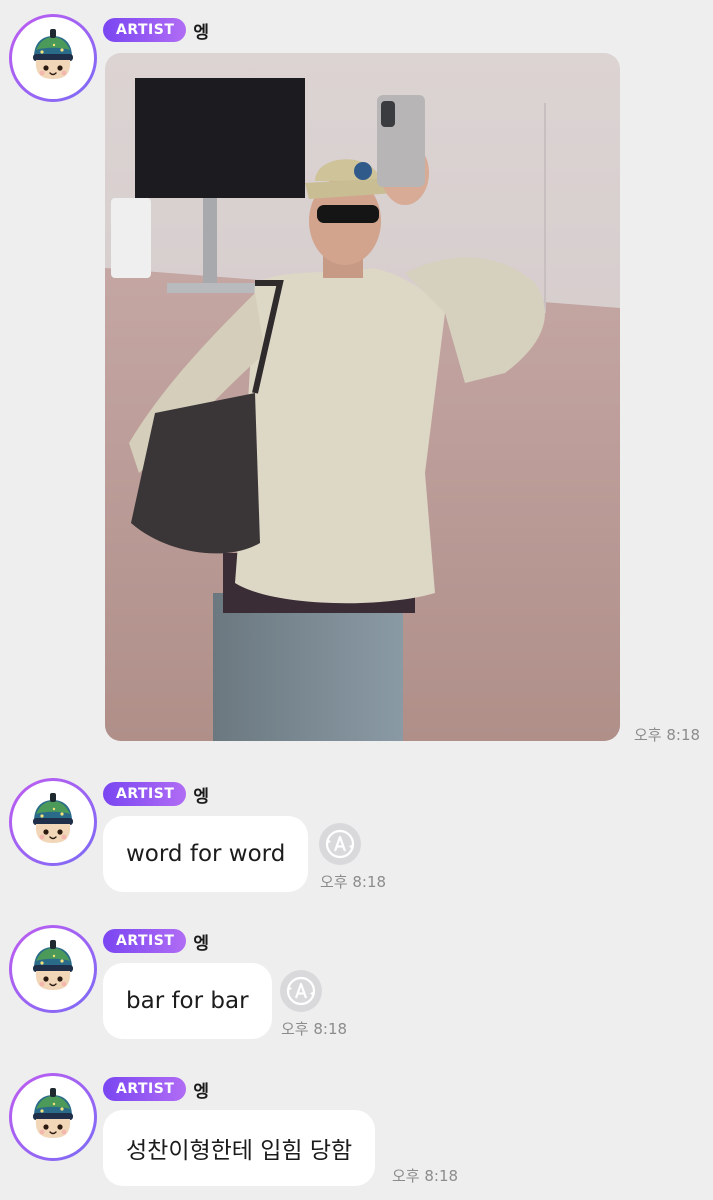 This screenshot has width=713, height=1200. I want to click on message-bubble: bar for bar, so click(187, 1001).